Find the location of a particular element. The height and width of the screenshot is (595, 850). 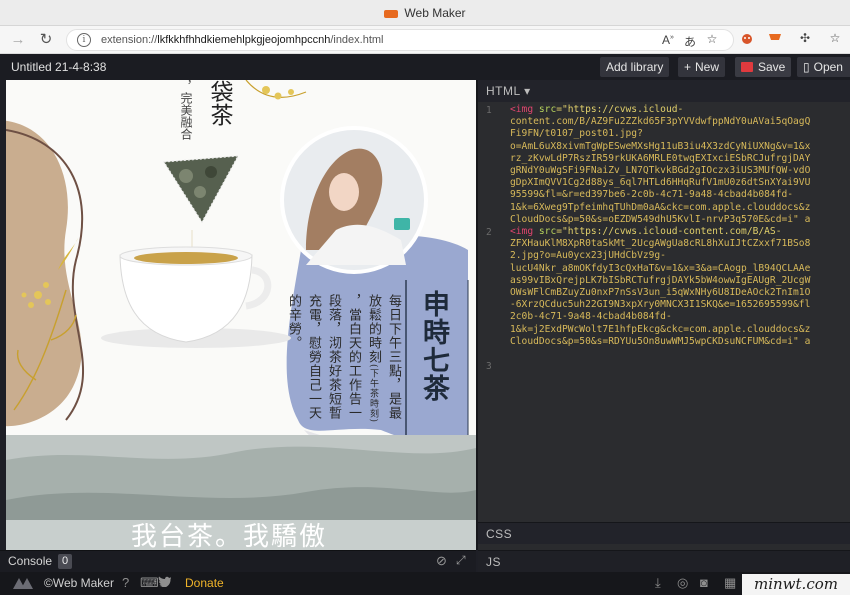

poster-top-text: ，完美融合 is located at coordinates (186, 110).